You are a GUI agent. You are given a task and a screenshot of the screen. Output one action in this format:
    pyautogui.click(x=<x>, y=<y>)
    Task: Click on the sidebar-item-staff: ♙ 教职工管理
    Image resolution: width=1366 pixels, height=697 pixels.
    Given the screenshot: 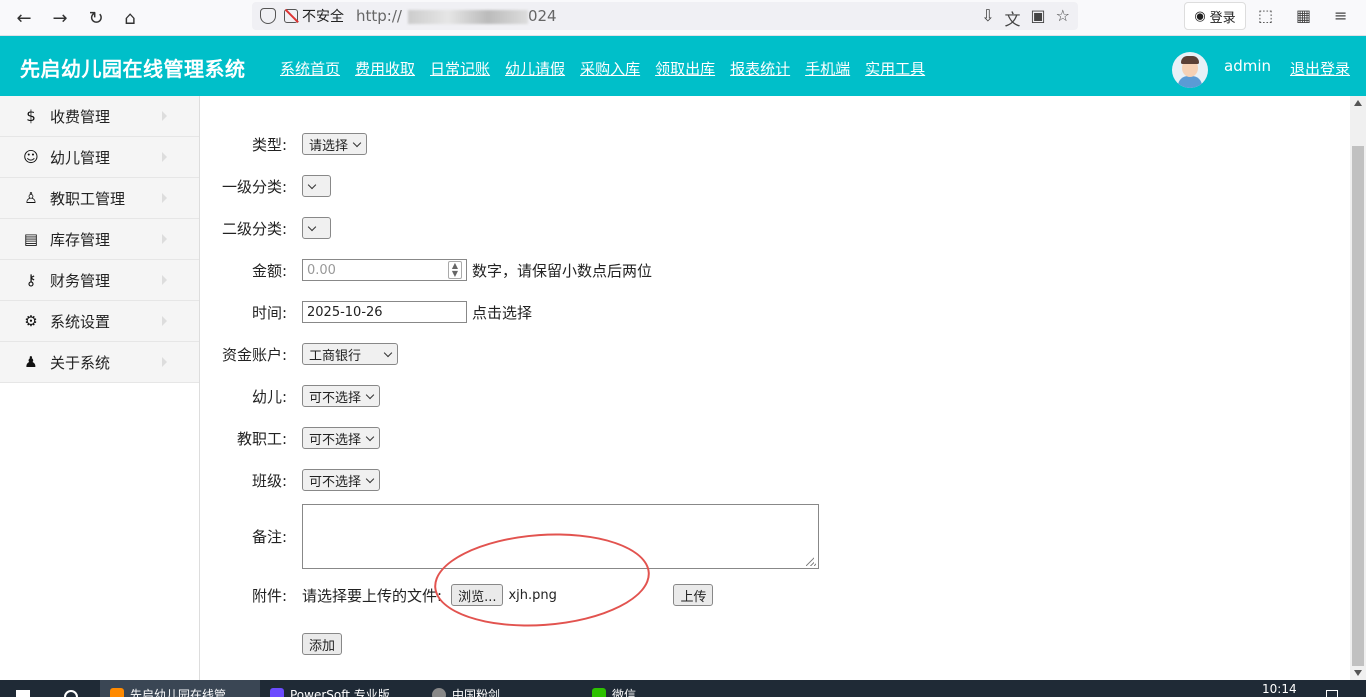 What is the action you would take?
    pyautogui.click(x=99, y=198)
    